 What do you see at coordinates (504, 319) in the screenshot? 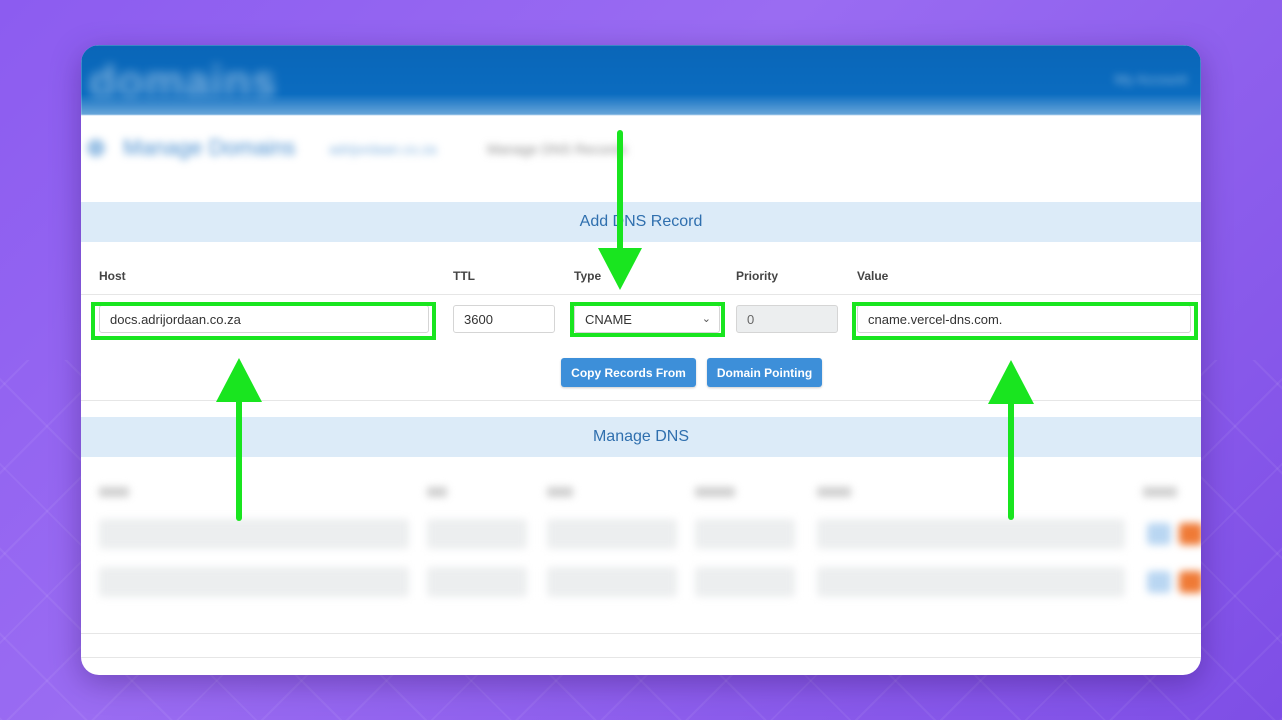
I see `ttl-input: 3600` at bounding box center [504, 319].